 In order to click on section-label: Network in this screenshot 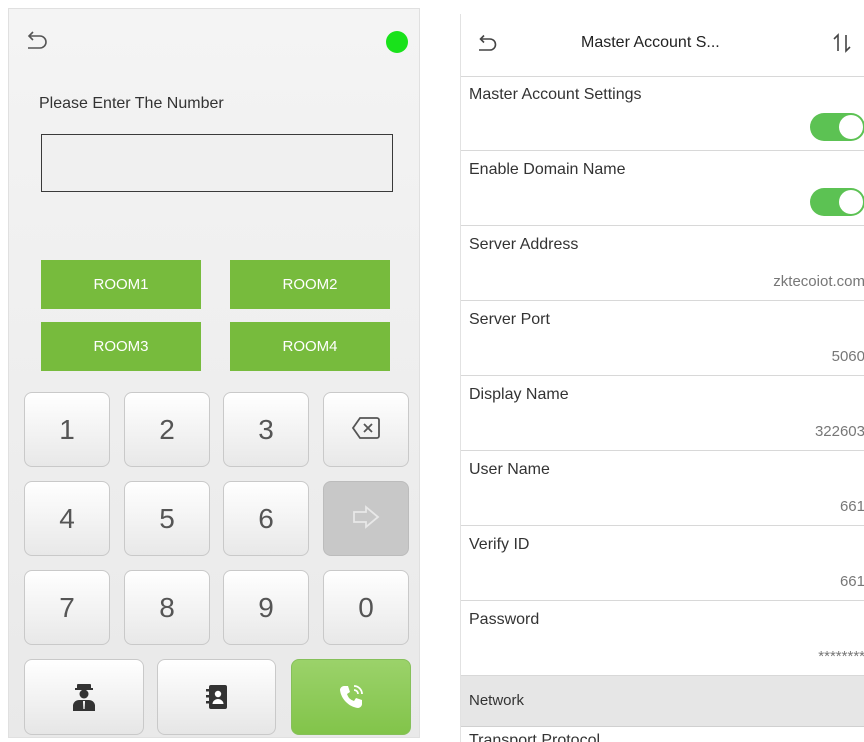, I will do `click(497, 700)`.